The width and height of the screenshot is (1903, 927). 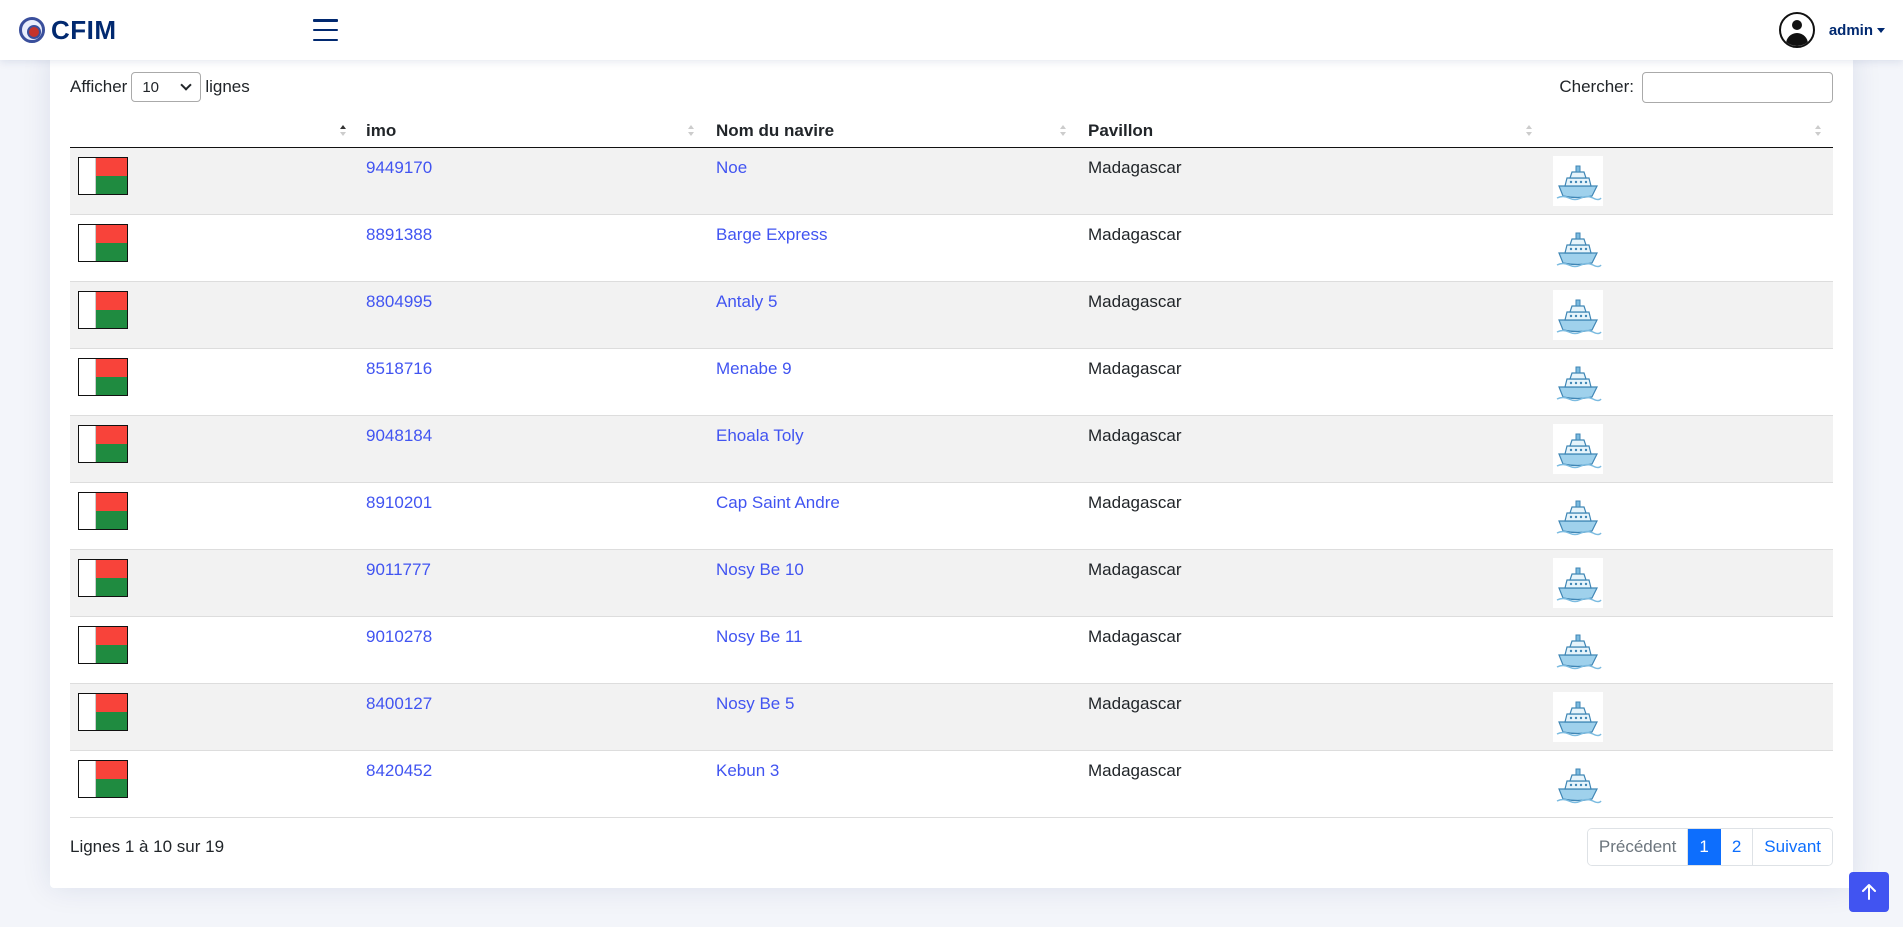 I want to click on pagination: Précédent 1 2 Suivant, so click(x=1709, y=847).